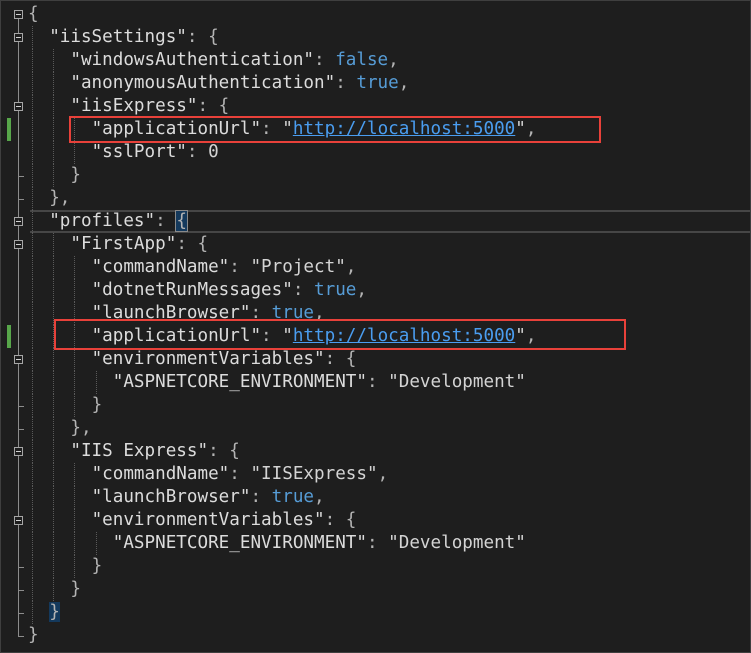 This screenshot has width=751, height=653. Describe the element at coordinates (171, 497) in the screenshot. I see `json-key: "launchBrowser"` at that location.